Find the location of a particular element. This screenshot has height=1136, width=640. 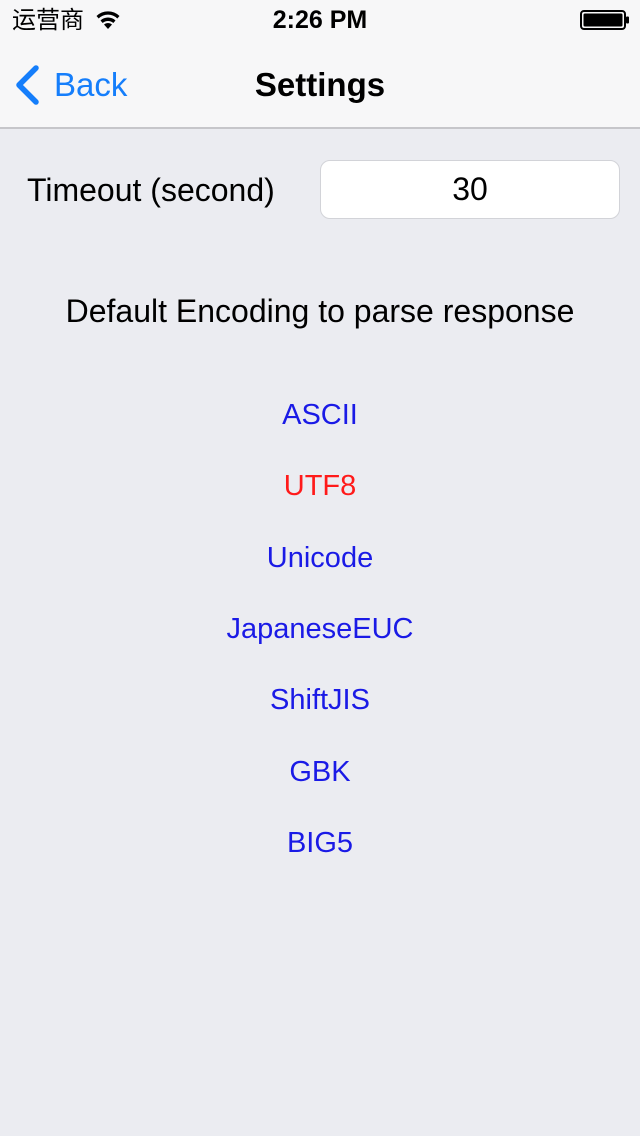

timeout-input is located at coordinates (470, 189).